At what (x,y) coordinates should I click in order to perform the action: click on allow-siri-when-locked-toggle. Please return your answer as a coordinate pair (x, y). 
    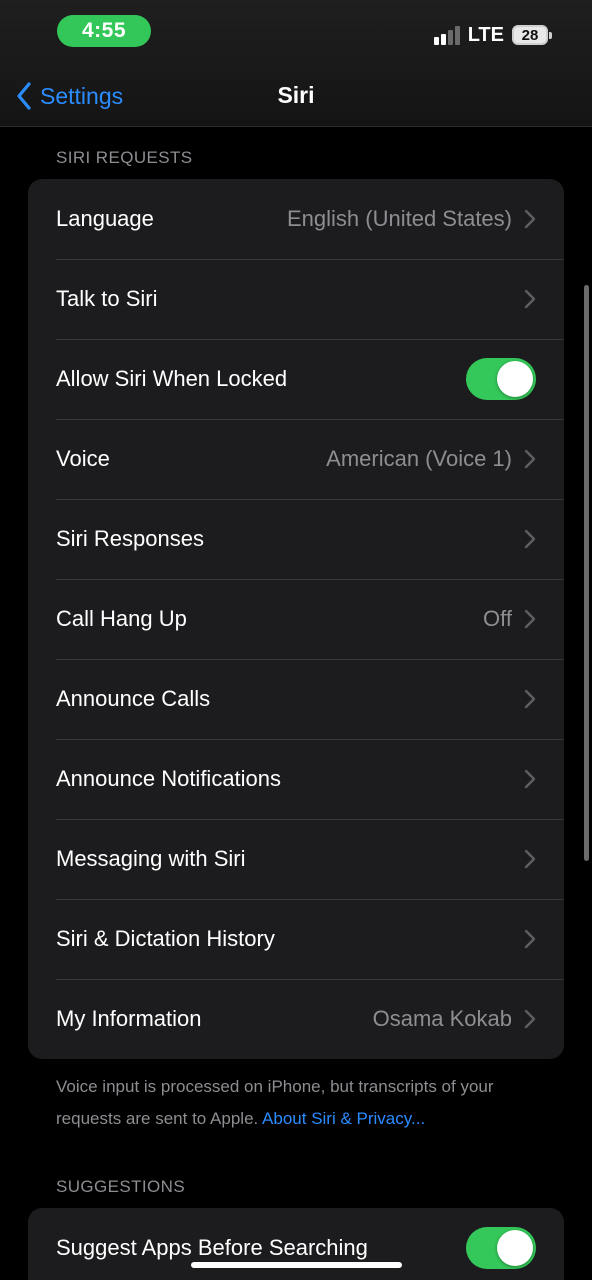
    Looking at the image, I should click on (501, 379).